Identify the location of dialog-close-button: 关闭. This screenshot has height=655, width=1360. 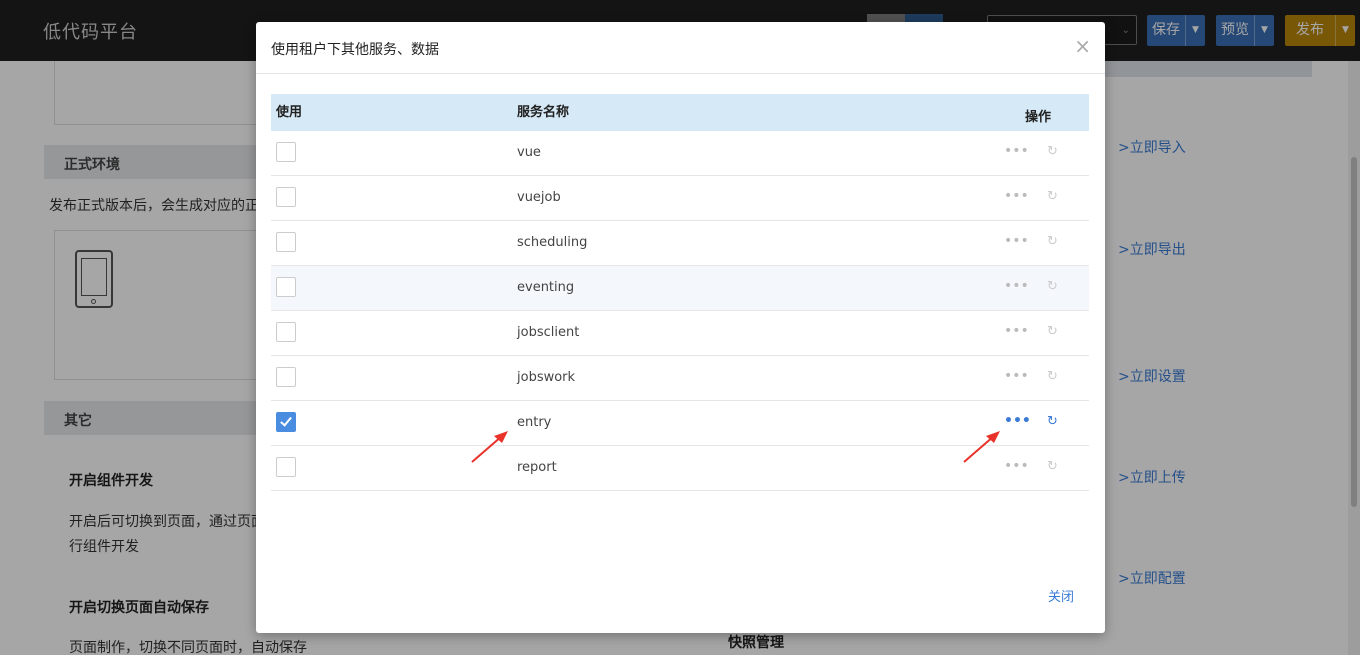
(1061, 595).